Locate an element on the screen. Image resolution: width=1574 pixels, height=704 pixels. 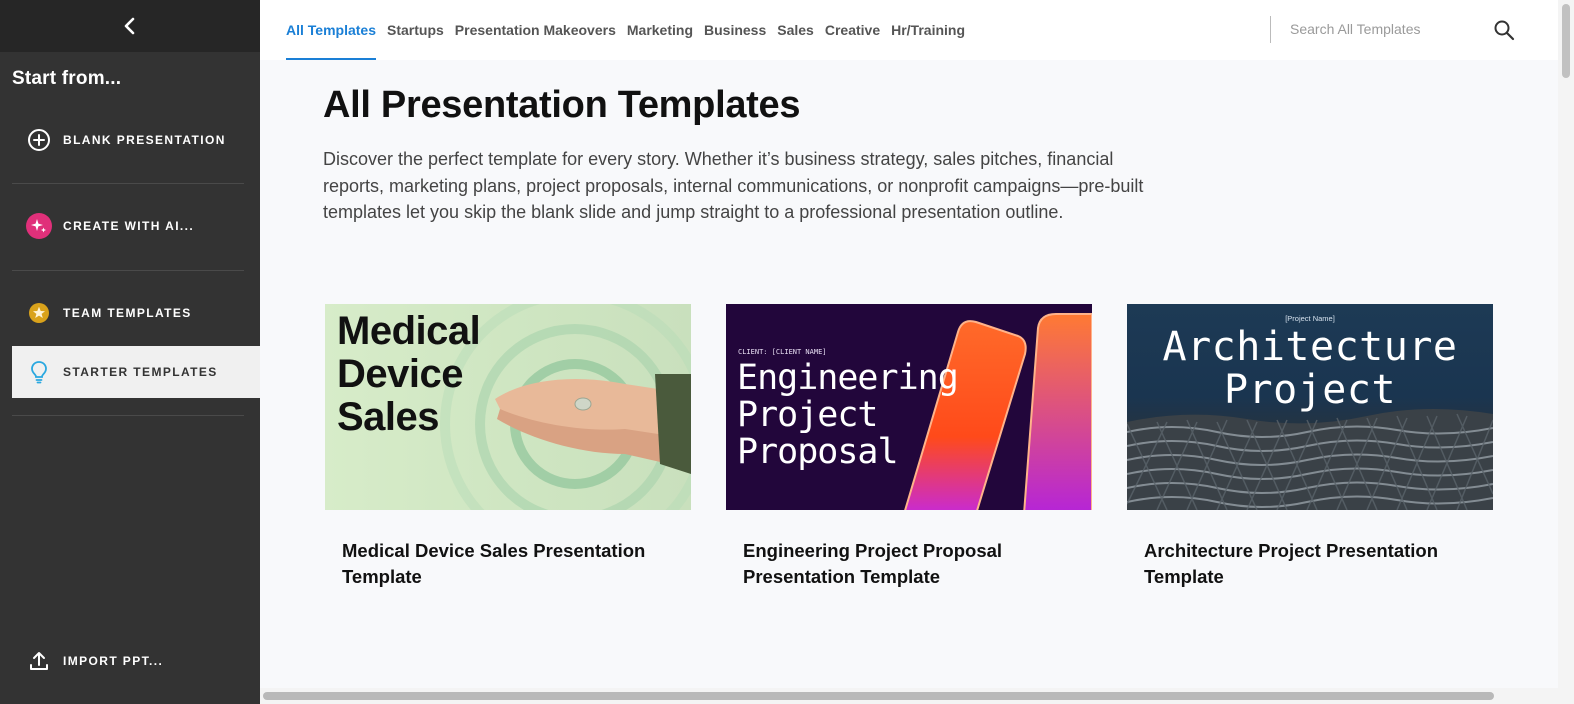
sidebar-item-label: STARTER TEMPLATES is located at coordinates (140, 372).